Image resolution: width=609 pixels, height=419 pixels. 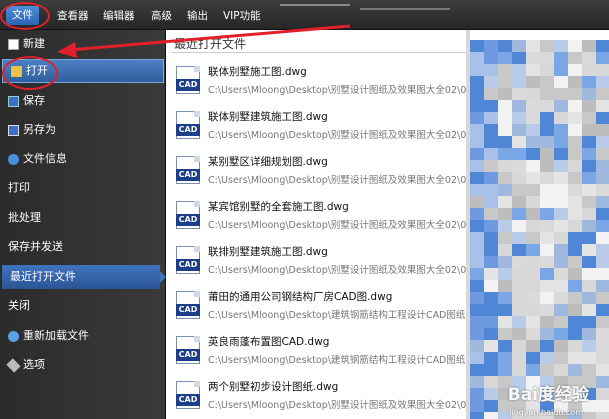 What do you see at coordinates (82, 130) in the screenshot?
I see `sidebar-item-save-as: 另存为` at bounding box center [82, 130].